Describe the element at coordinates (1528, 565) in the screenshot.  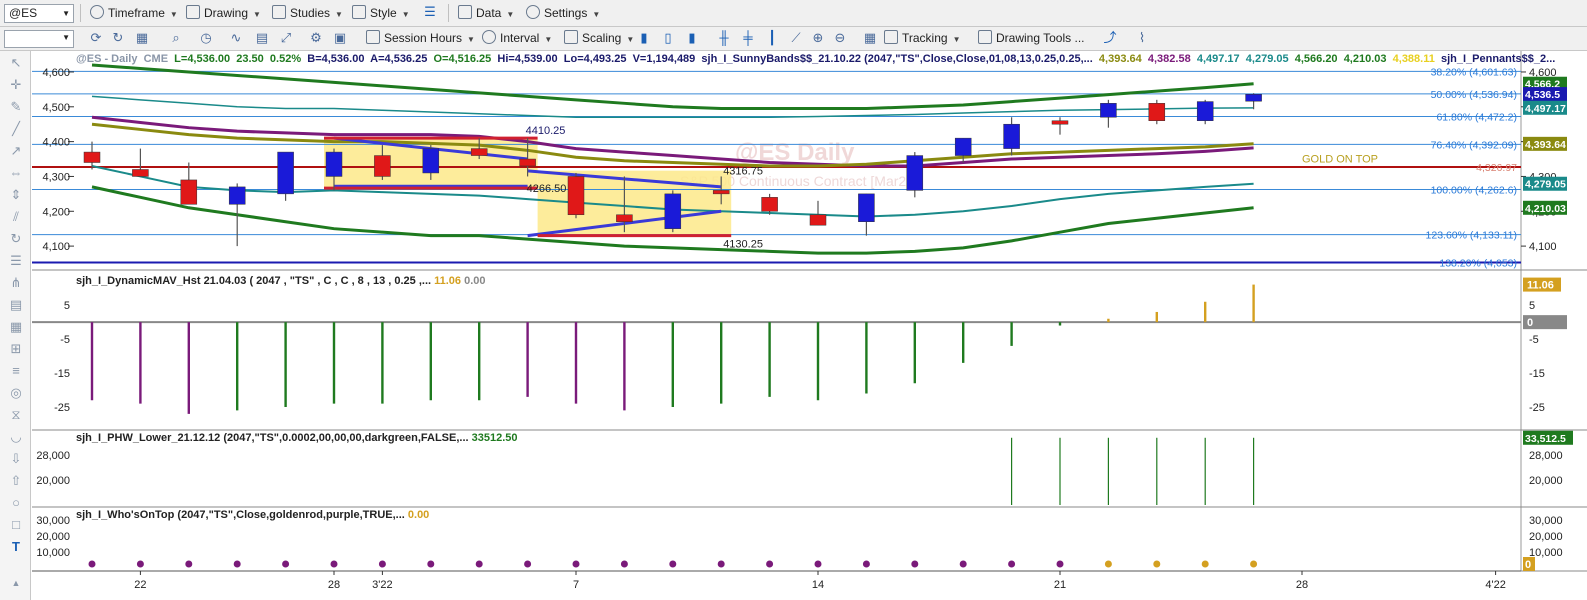
I see `who-badge-text: 0` at that location.